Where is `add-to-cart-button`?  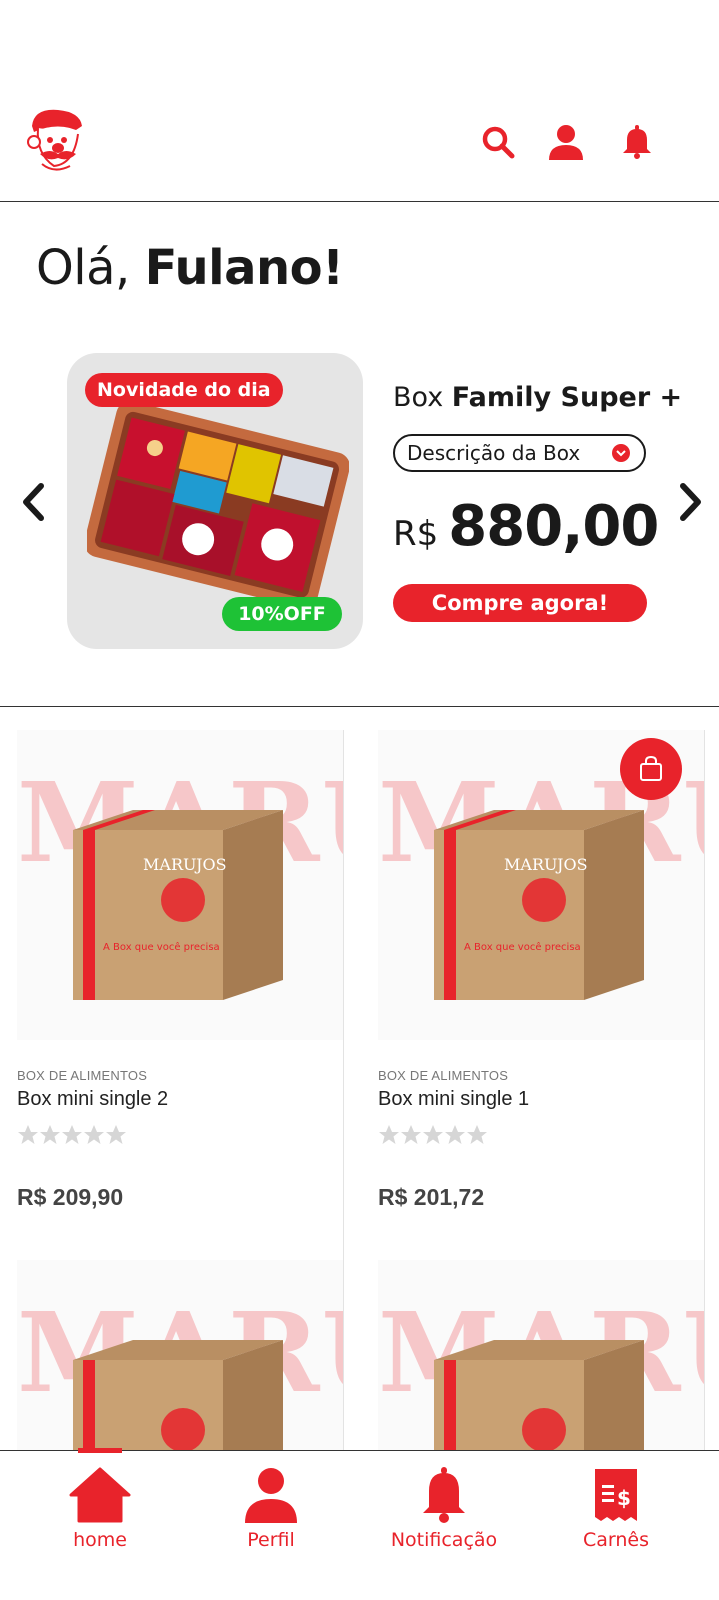
add-to-cart-button is located at coordinates (651, 769).